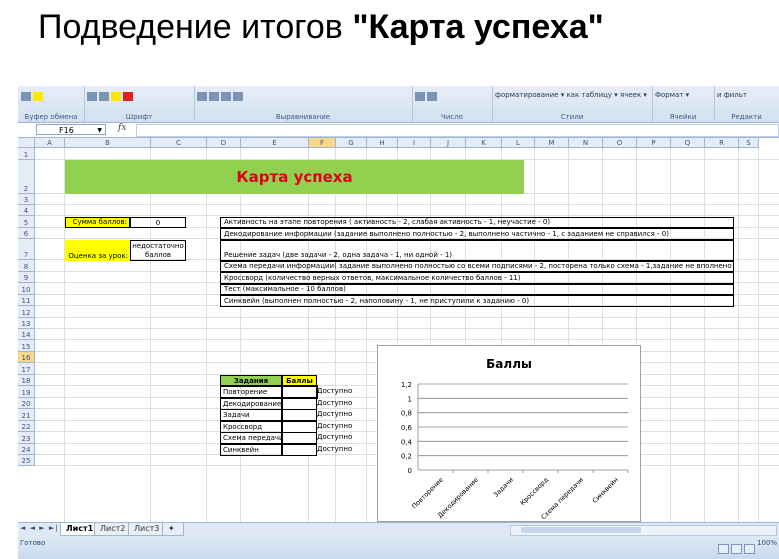  What do you see at coordinates (224, 143) in the screenshot?
I see `column-header: D` at bounding box center [224, 143].